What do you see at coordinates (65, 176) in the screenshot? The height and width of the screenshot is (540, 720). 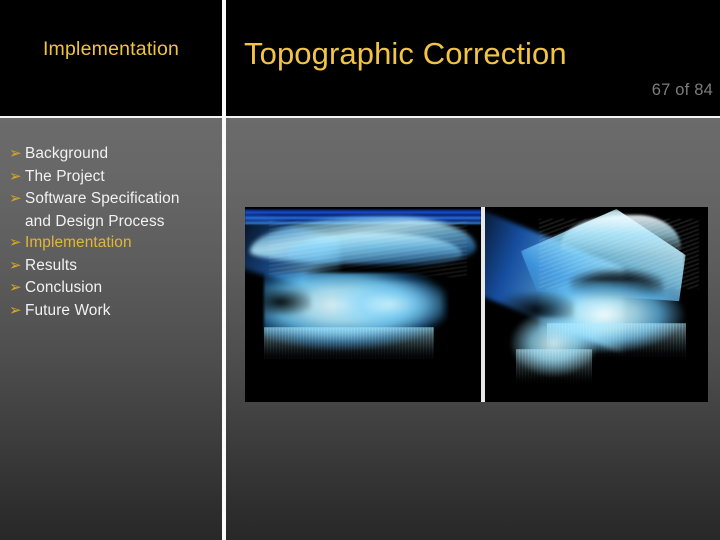 I see `agenda-item-label: The Project` at bounding box center [65, 176].